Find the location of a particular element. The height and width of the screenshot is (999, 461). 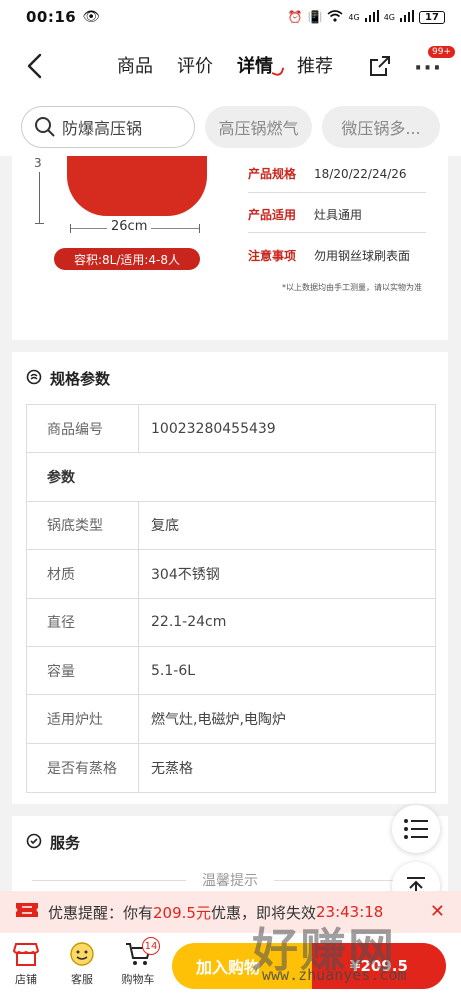

status-time: 00:16 is located at coordinates (51, 17).